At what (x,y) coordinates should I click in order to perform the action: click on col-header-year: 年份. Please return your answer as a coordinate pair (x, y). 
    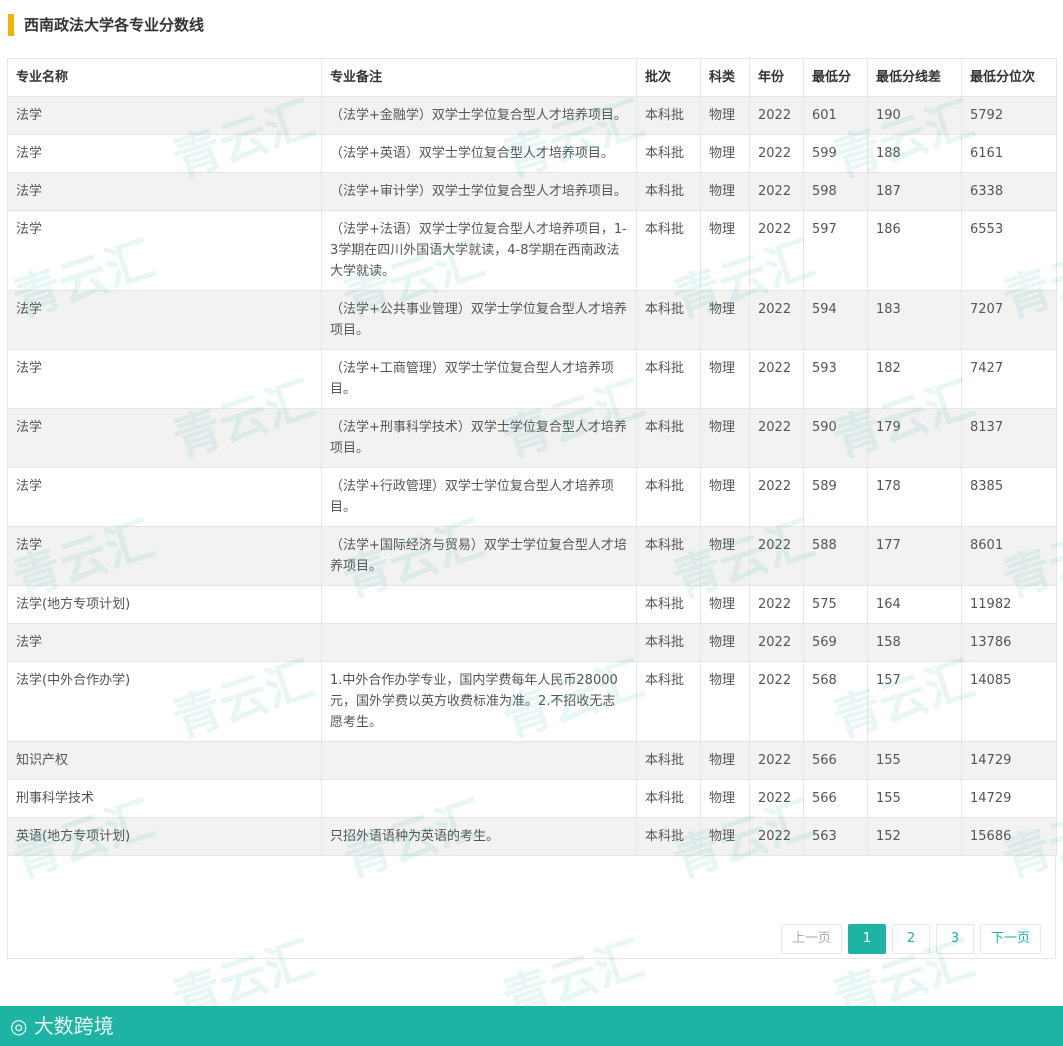
    Looking at the image, I should click on (776, 77).